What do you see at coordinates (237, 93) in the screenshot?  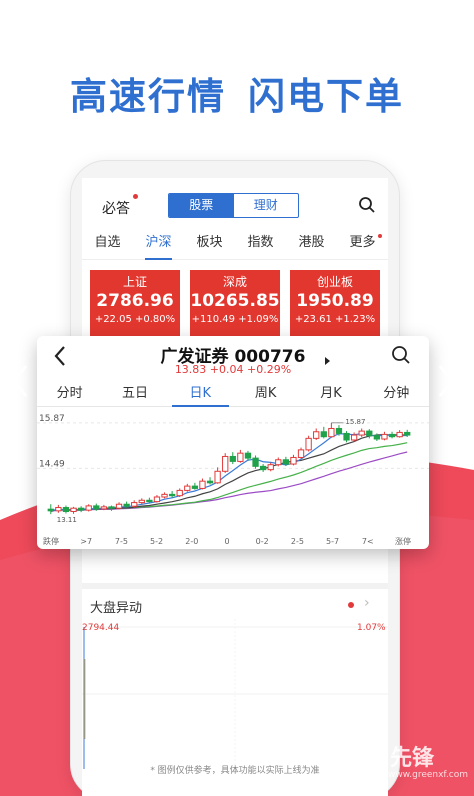 I see `headline: 高速行情 闪电下单` at bounding box center [237, 93].